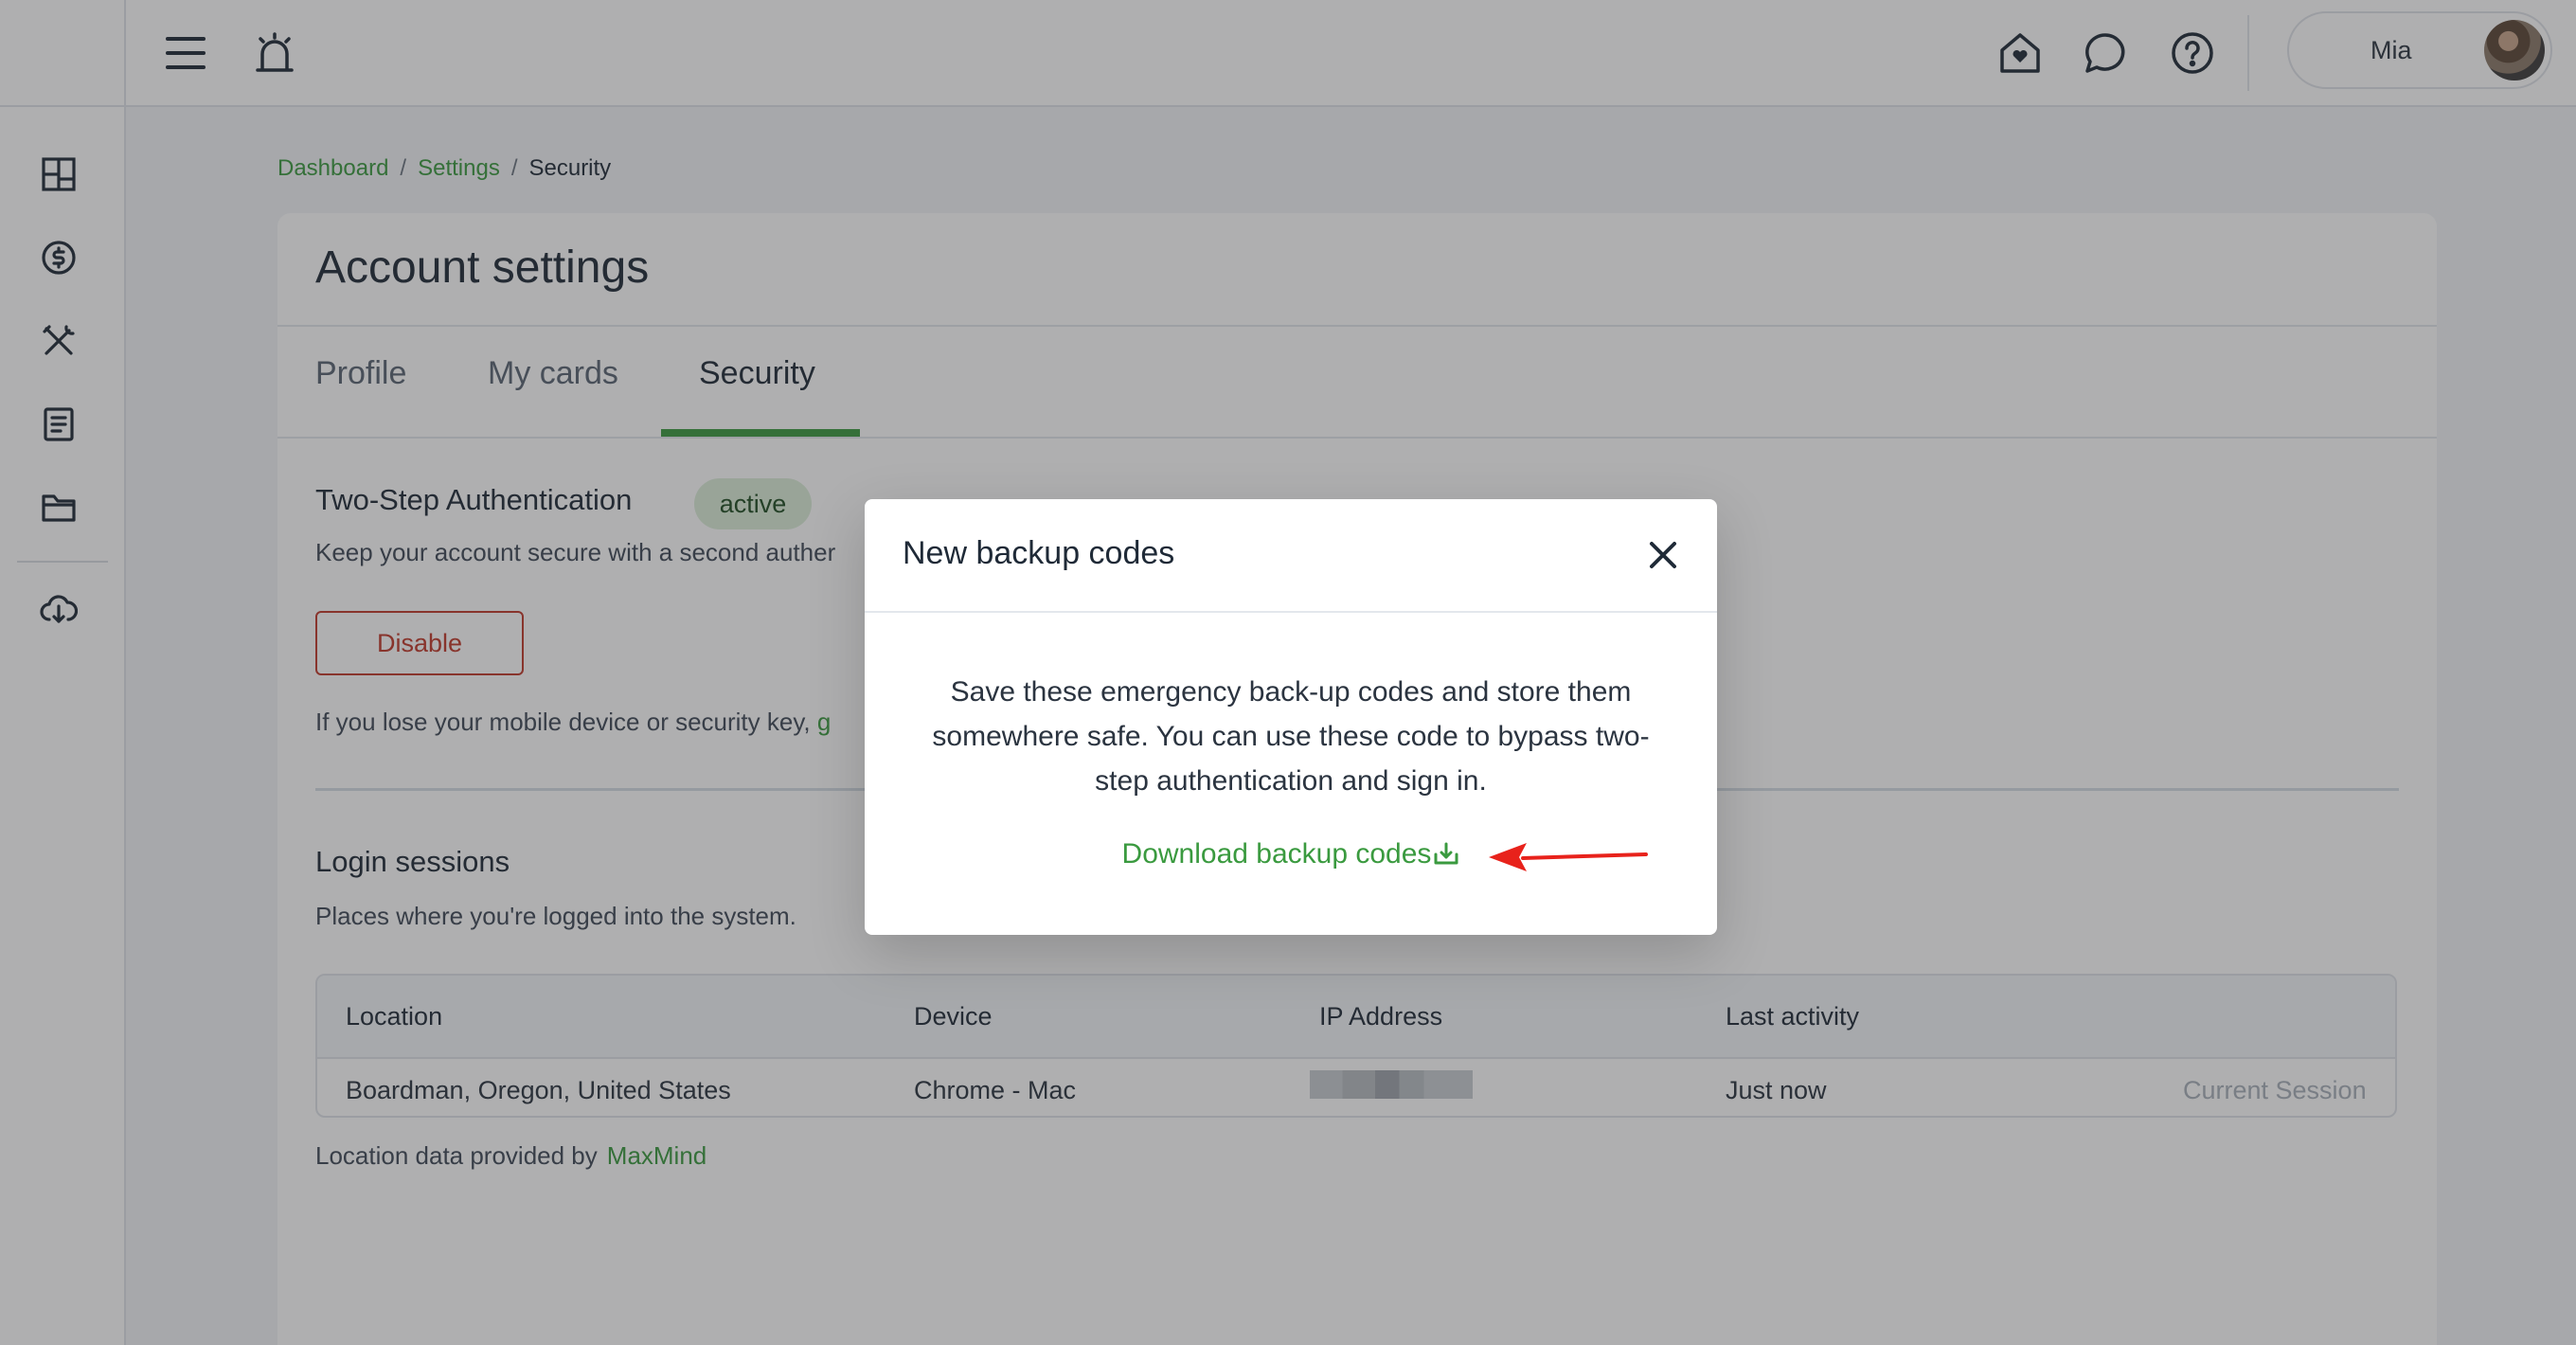 The width and height of the screenshot is (2576, 1345). What do you see at coordinates (1291, 612) in the screenshot?
I see `modal-divider` at bounding box center [1291, 612].